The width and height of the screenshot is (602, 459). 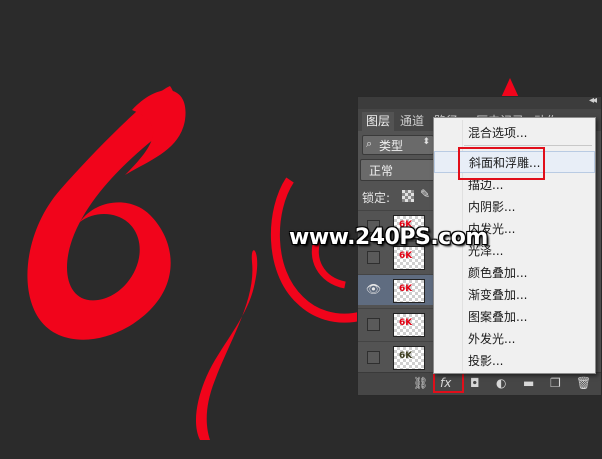 I want to click on new-layer-icon: ❐, so click(x=555, y=383).